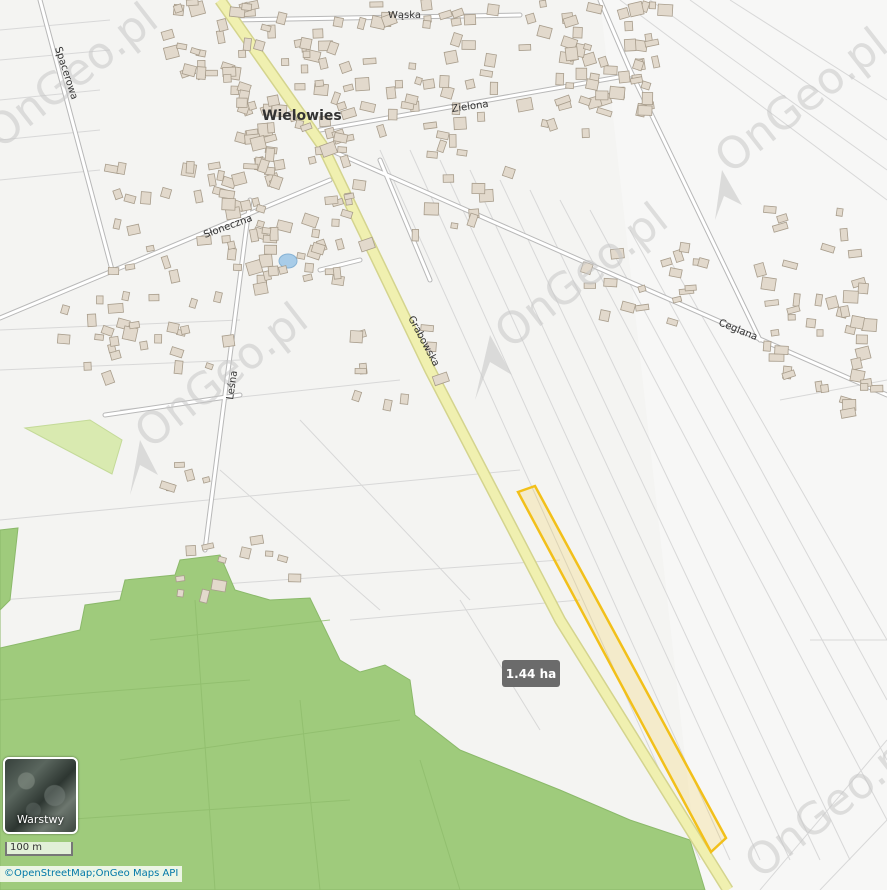 Image resolution: width=887 pixels, height=890 pixels. I want to click on attribution-link: ©OpenStreetMap;OnGeo Maps API, so click(91, 874).